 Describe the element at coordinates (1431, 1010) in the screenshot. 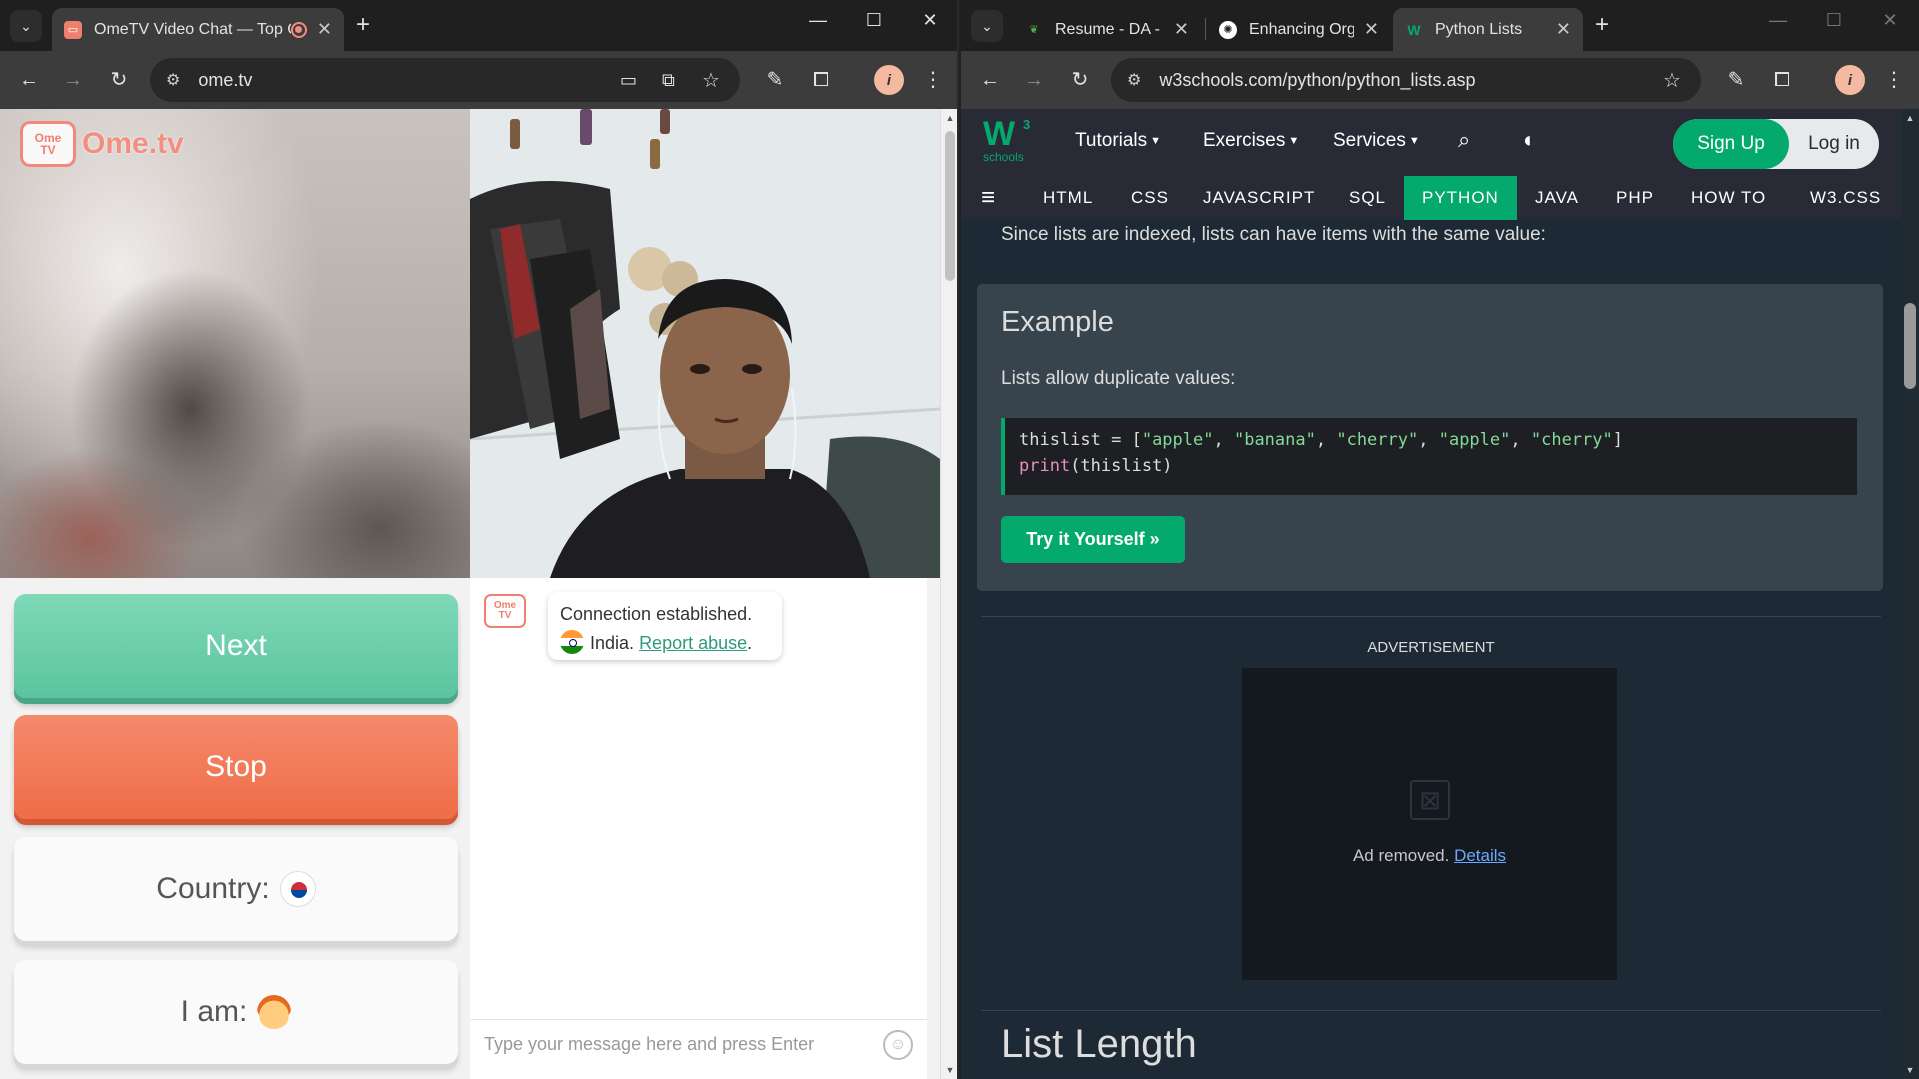

I see `divider` at that location.